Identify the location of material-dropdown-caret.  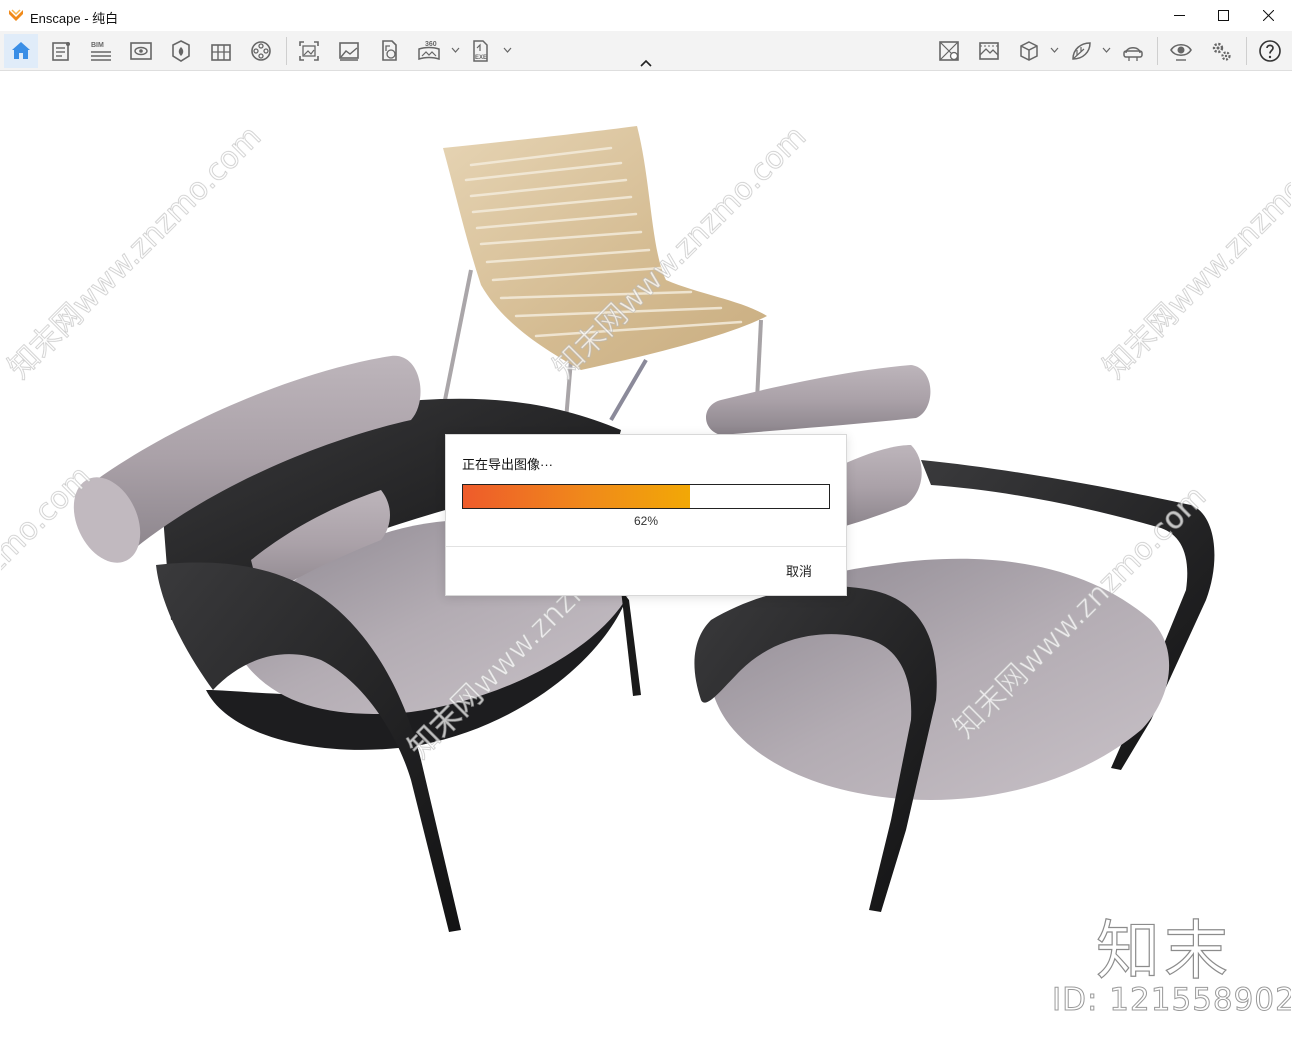
(1106, 50).